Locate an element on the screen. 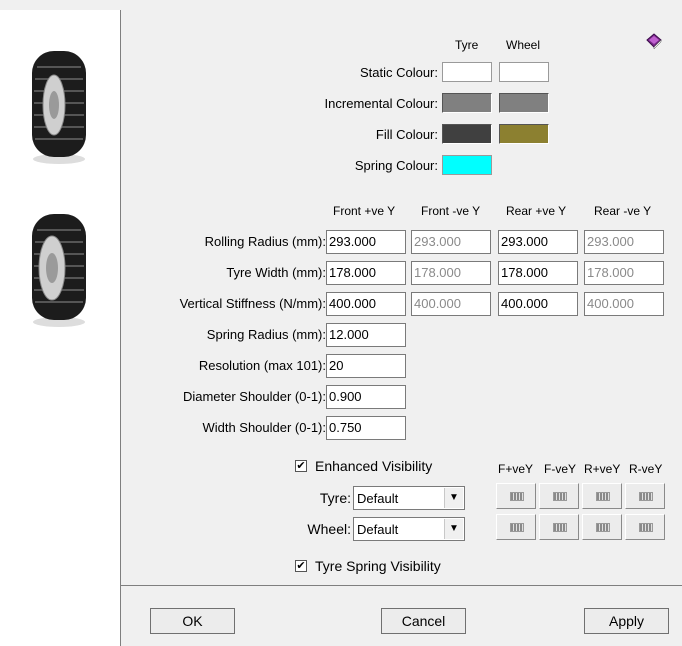 The image size is (682, 646). wheel-column-header: Wheel is located at coordinates (523, 45).